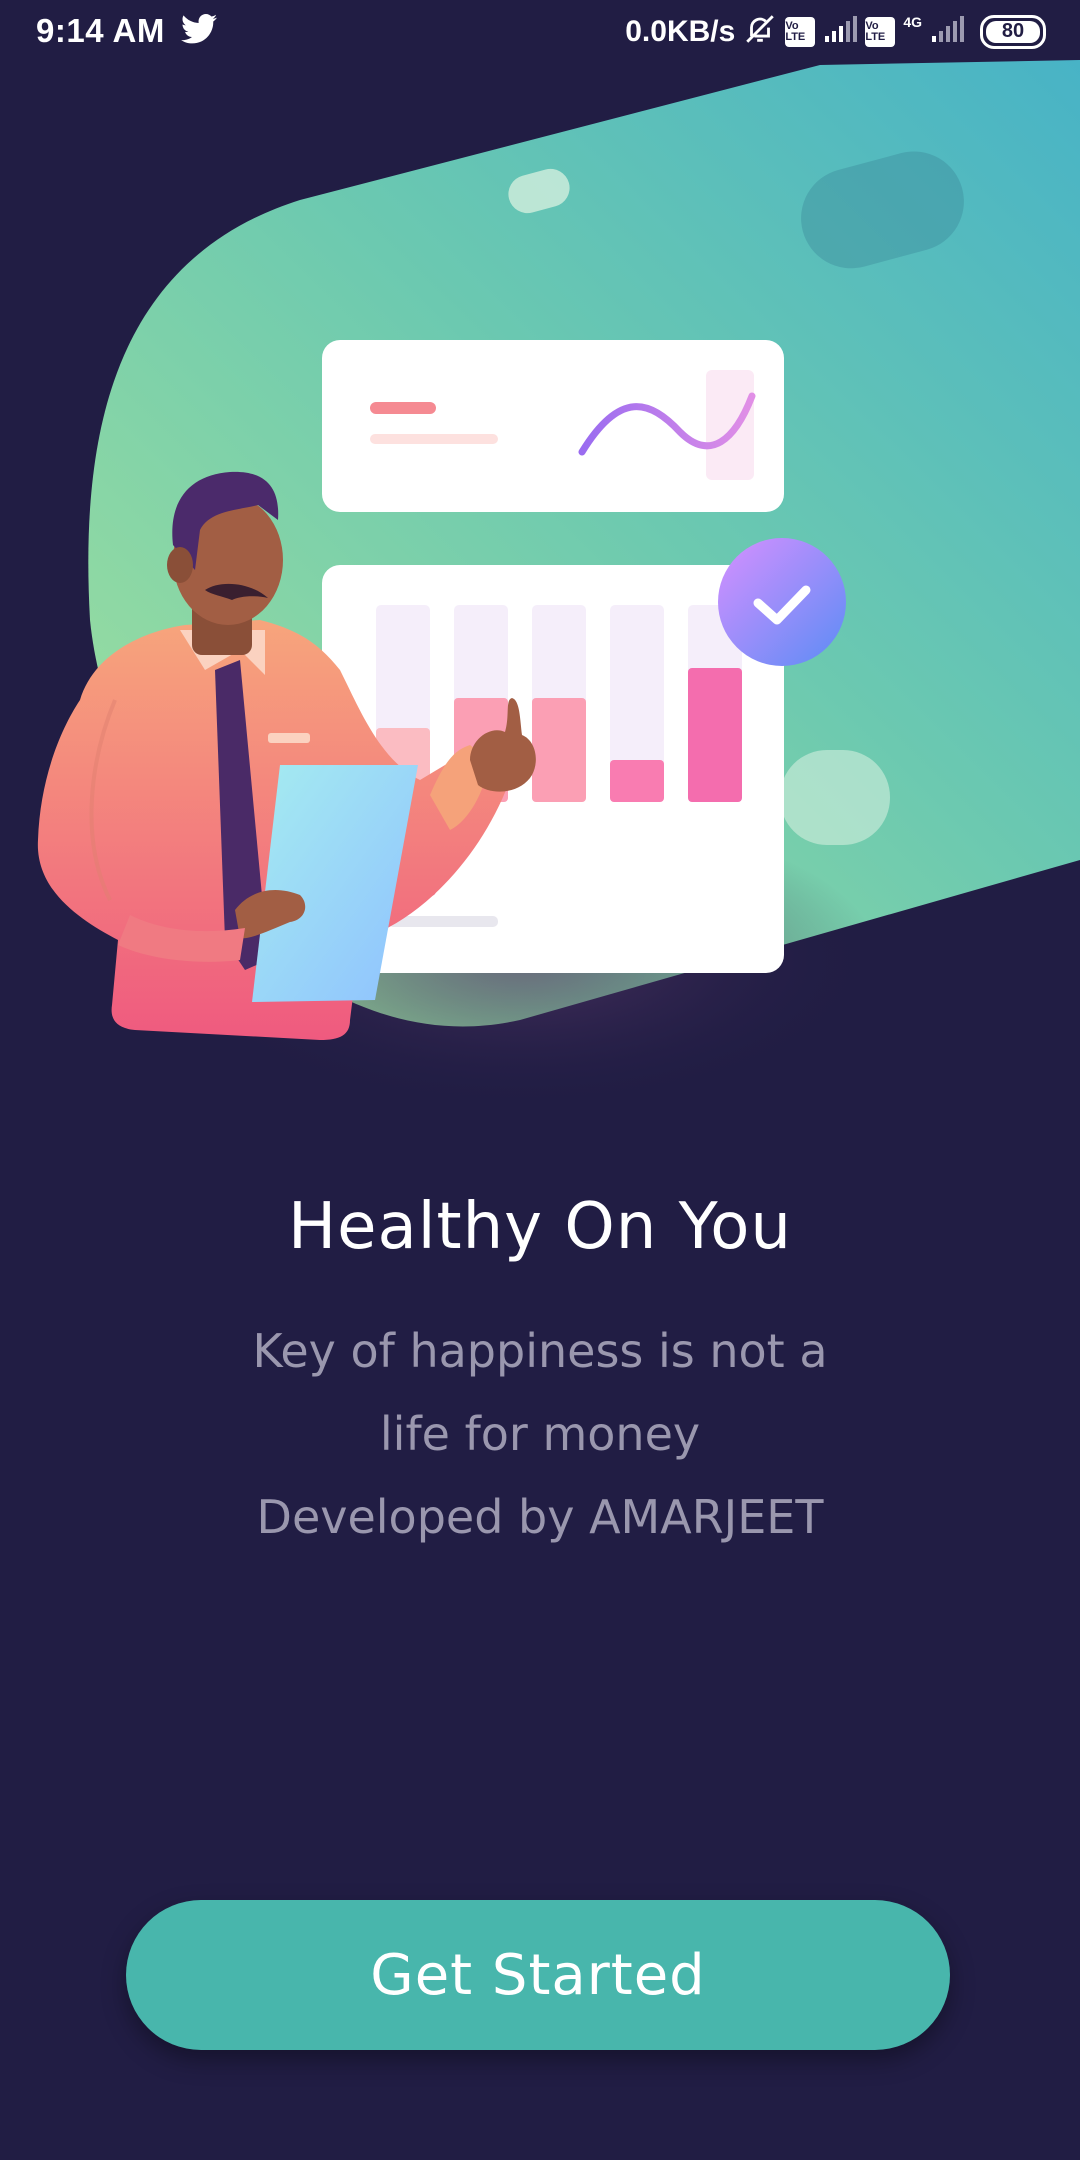  I want to click on volte-badge-1: Vo LTE, so click(800, 31).